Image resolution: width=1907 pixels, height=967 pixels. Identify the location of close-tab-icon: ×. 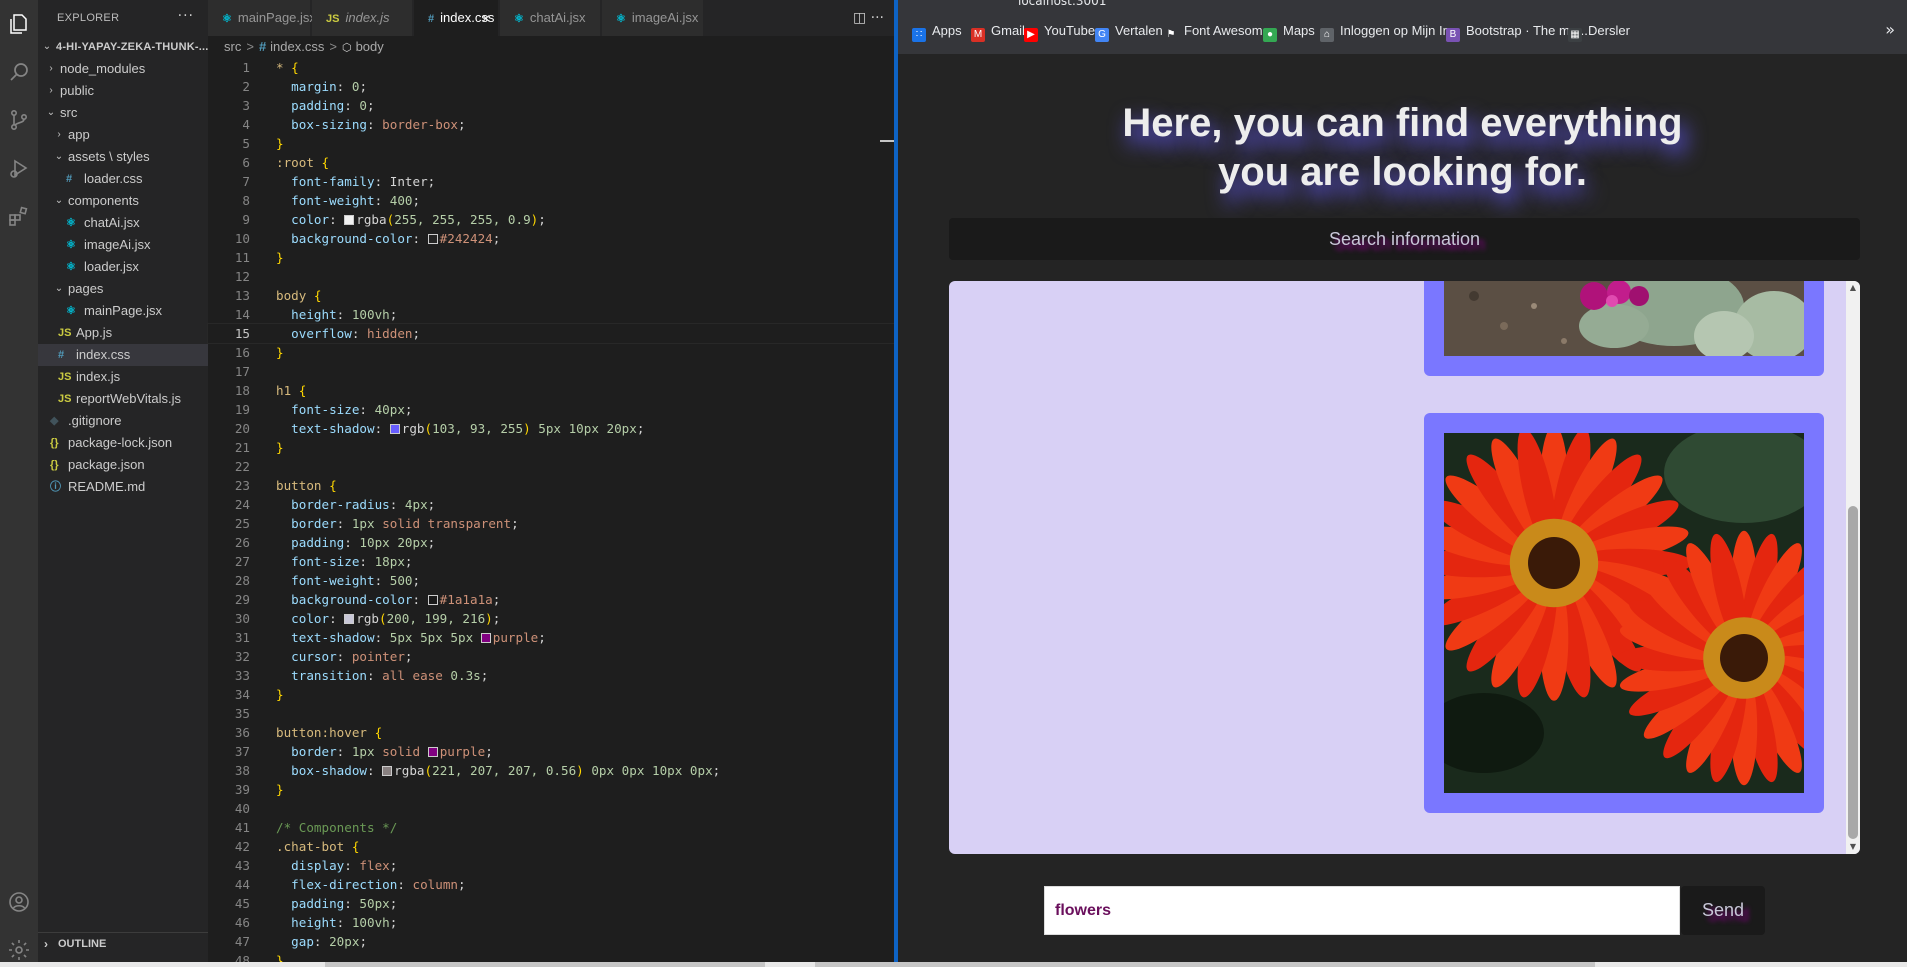
(486, 18).